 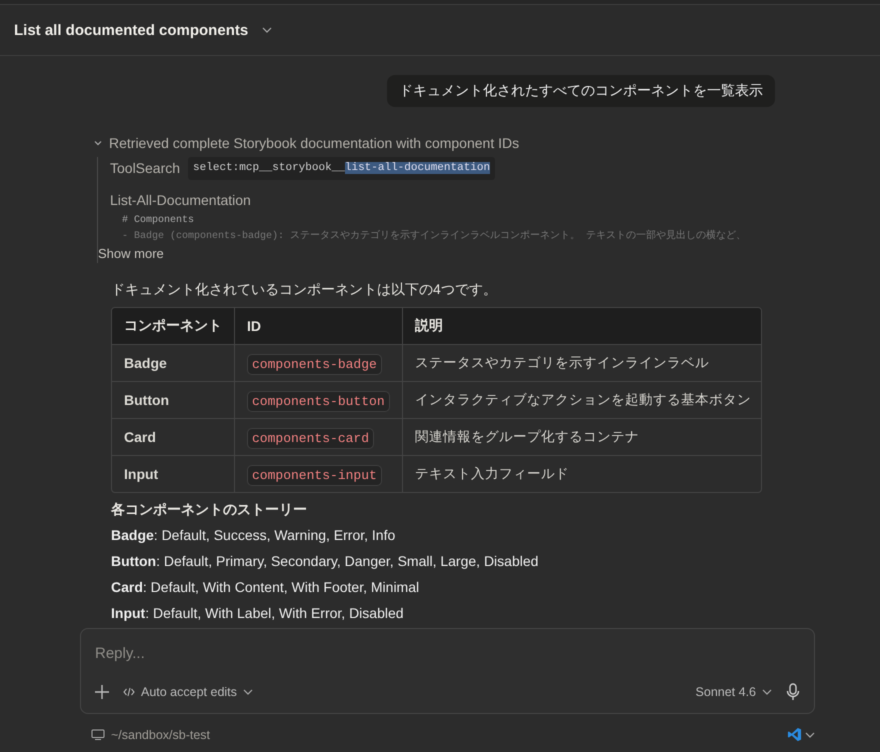 What do you see at coordinates (129, 692) in the screenshot?
I see `code-icon` at bounding box center [129, 692].